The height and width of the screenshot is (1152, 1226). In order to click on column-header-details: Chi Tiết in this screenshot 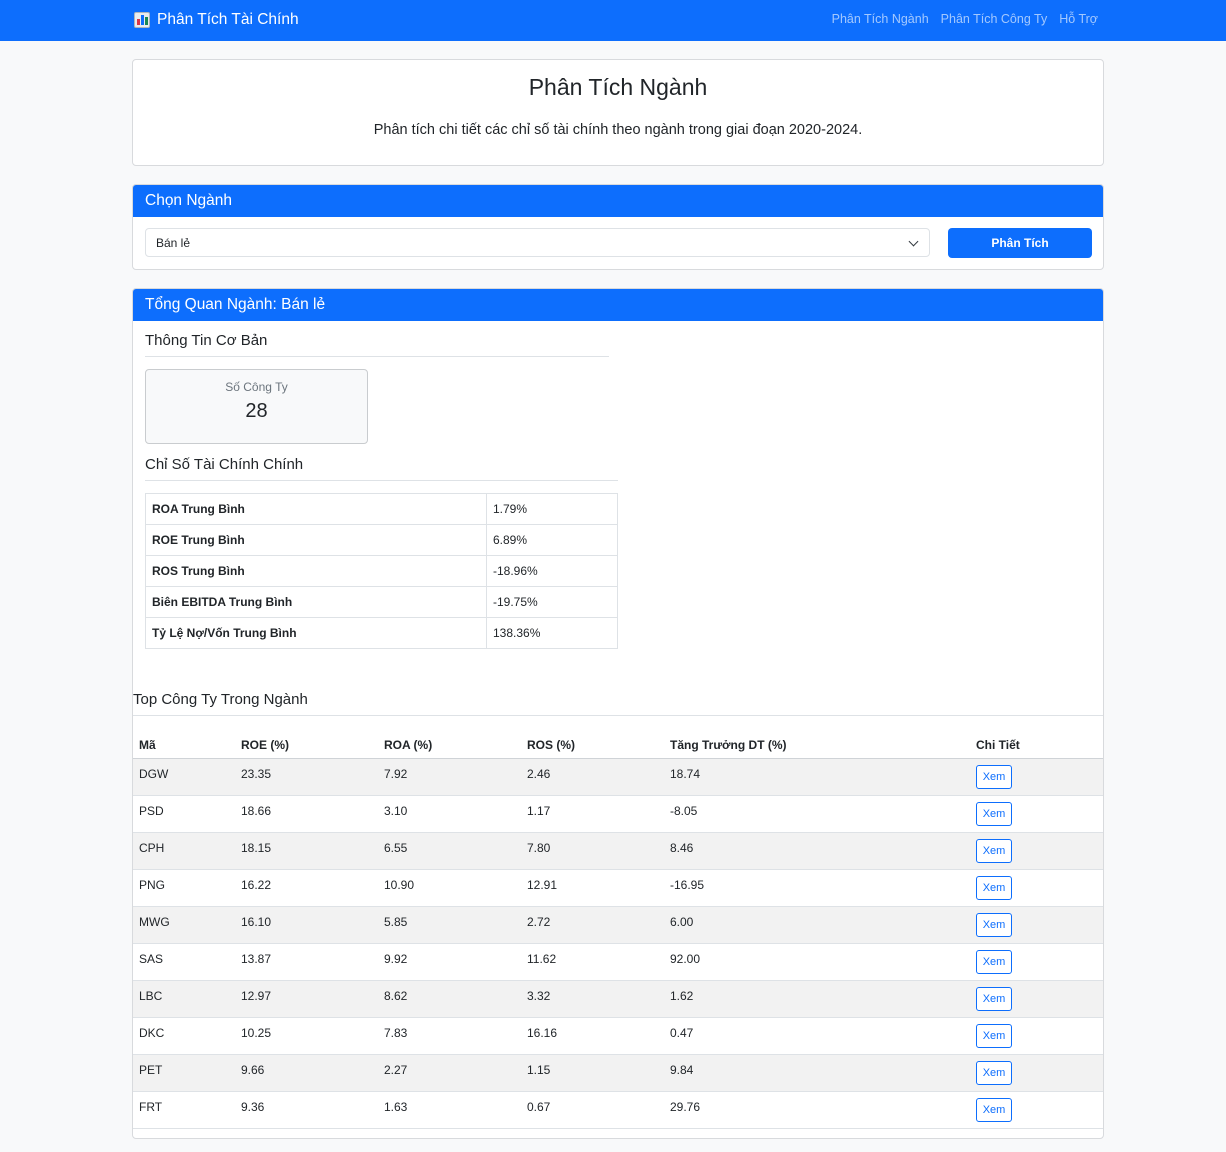, I will do `click(1036, 742)`.